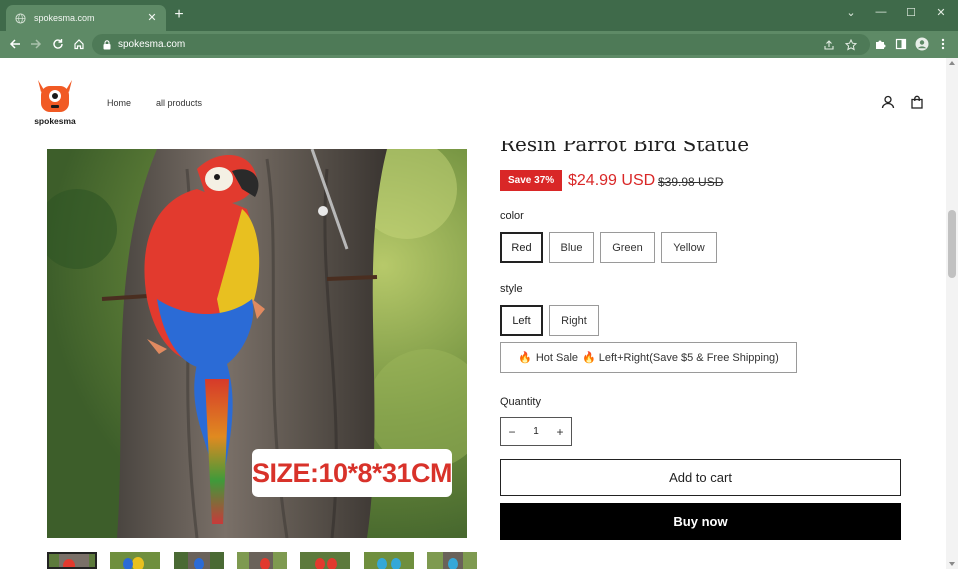  What do you see at coordinates (179, 15) in the screenshot?
I see `new-tab-plus-icon: +` at bounding box center [179, 15].